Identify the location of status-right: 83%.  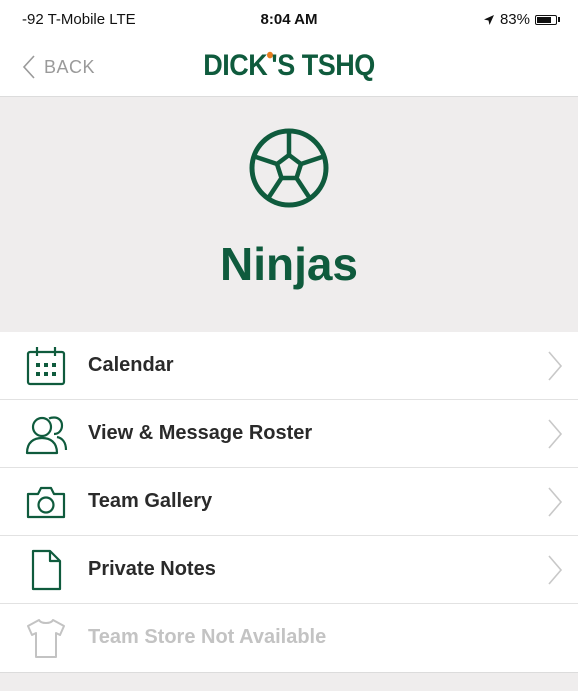
(521, 19).